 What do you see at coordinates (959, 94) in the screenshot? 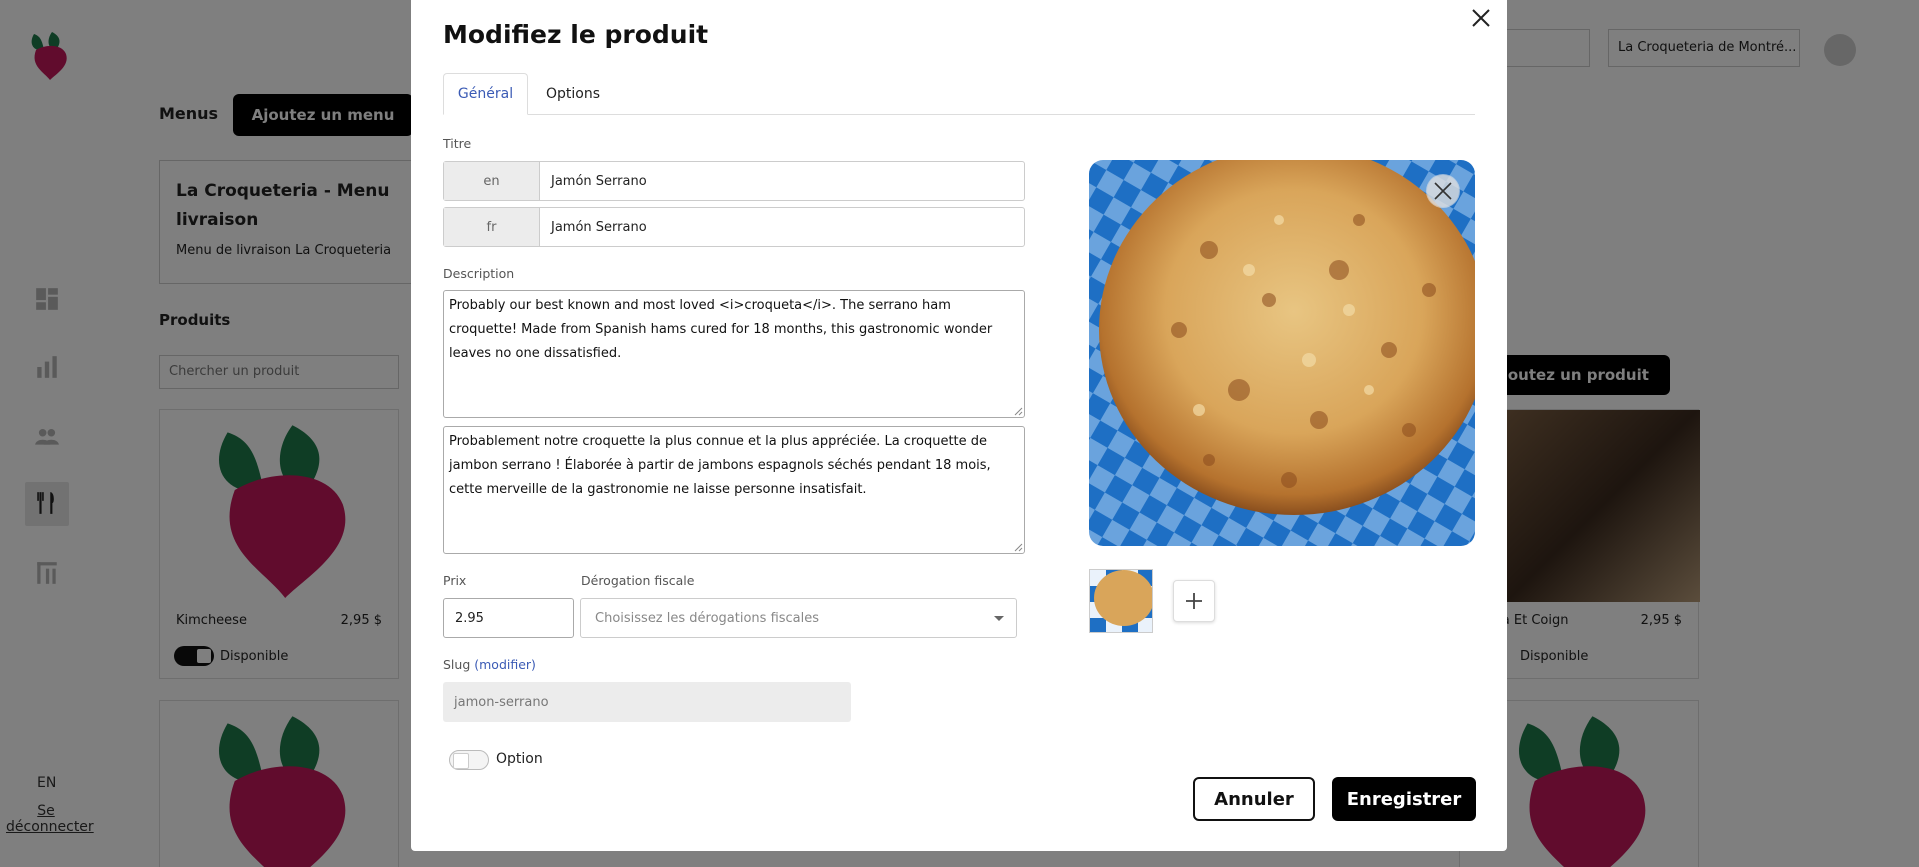
I see `modal-tabs: Général Options` at bounding box center [959, 94].